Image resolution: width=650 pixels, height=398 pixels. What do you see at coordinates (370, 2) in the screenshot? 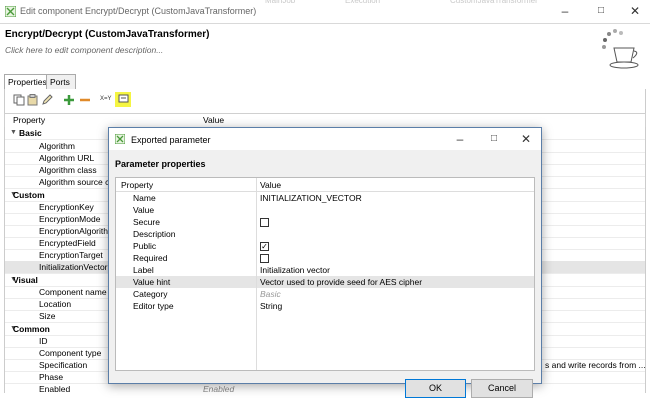
I see `background-fragment: Execution` at bounding box center [370, 2].